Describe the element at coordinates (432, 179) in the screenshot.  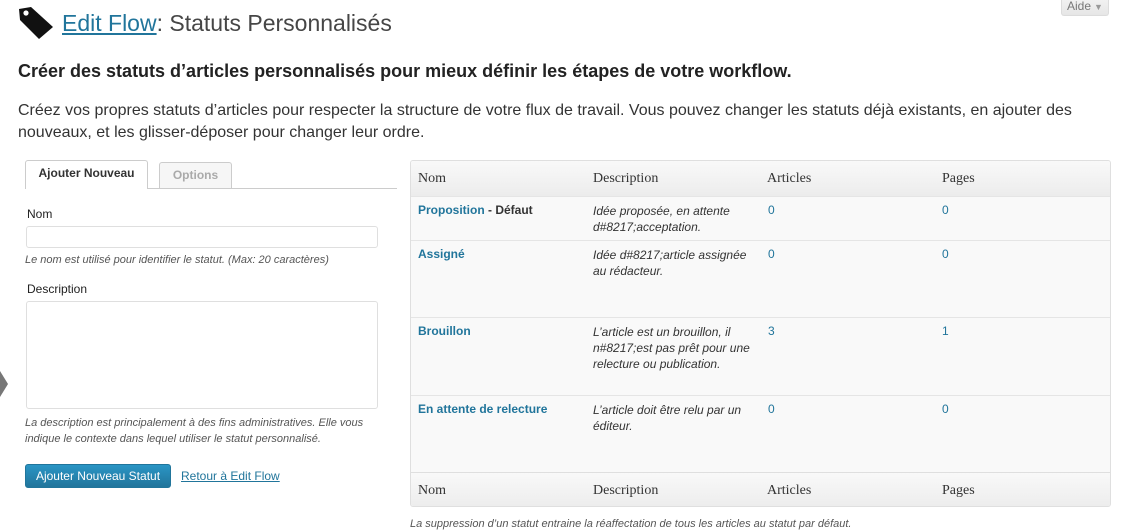
I see `col-header-name: Nom` at that location.